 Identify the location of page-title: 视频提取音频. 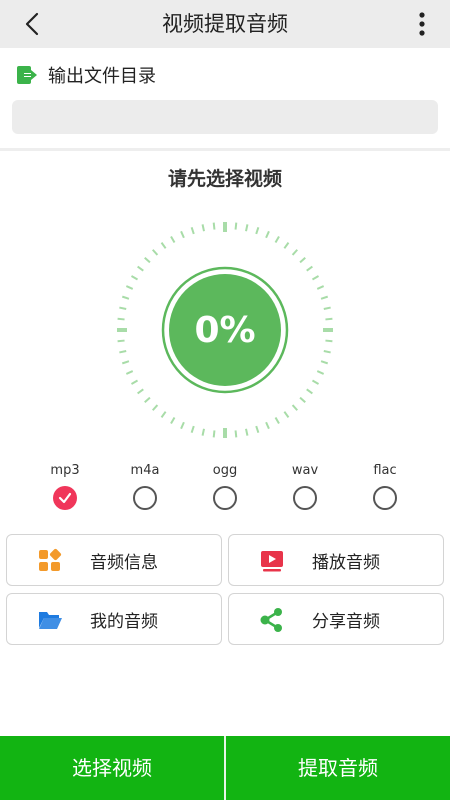
(225, 24).